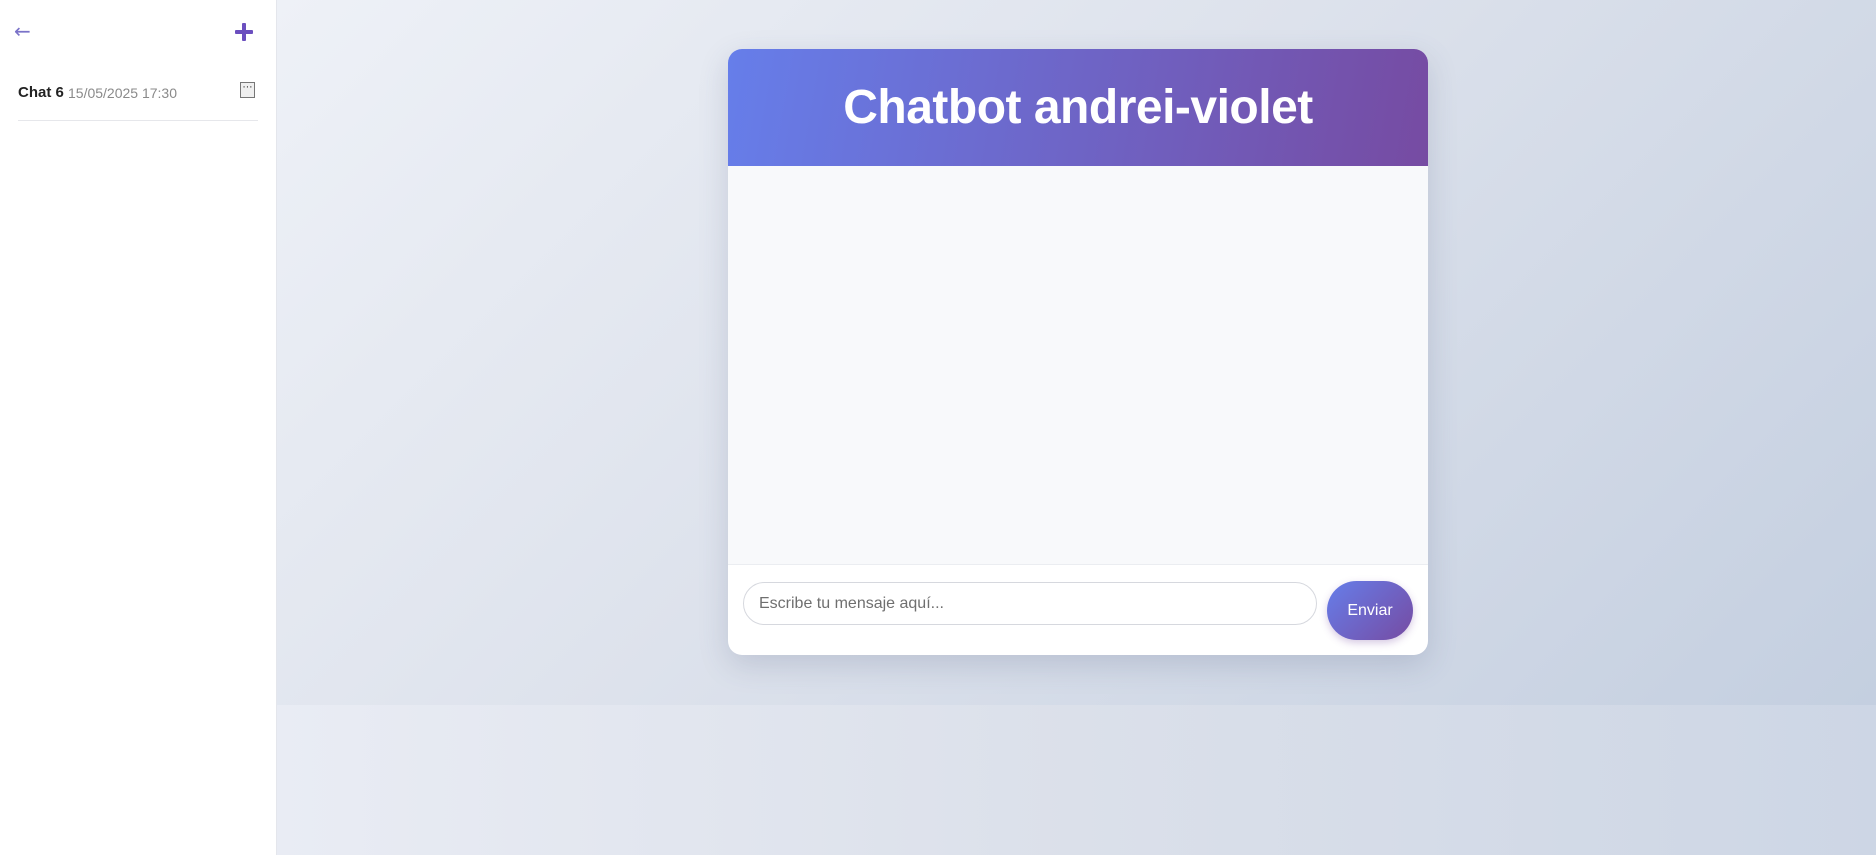 The width and height of the screenshot is (1876, 855). I want to click on more-icon: ⋯, so click(247, 87).